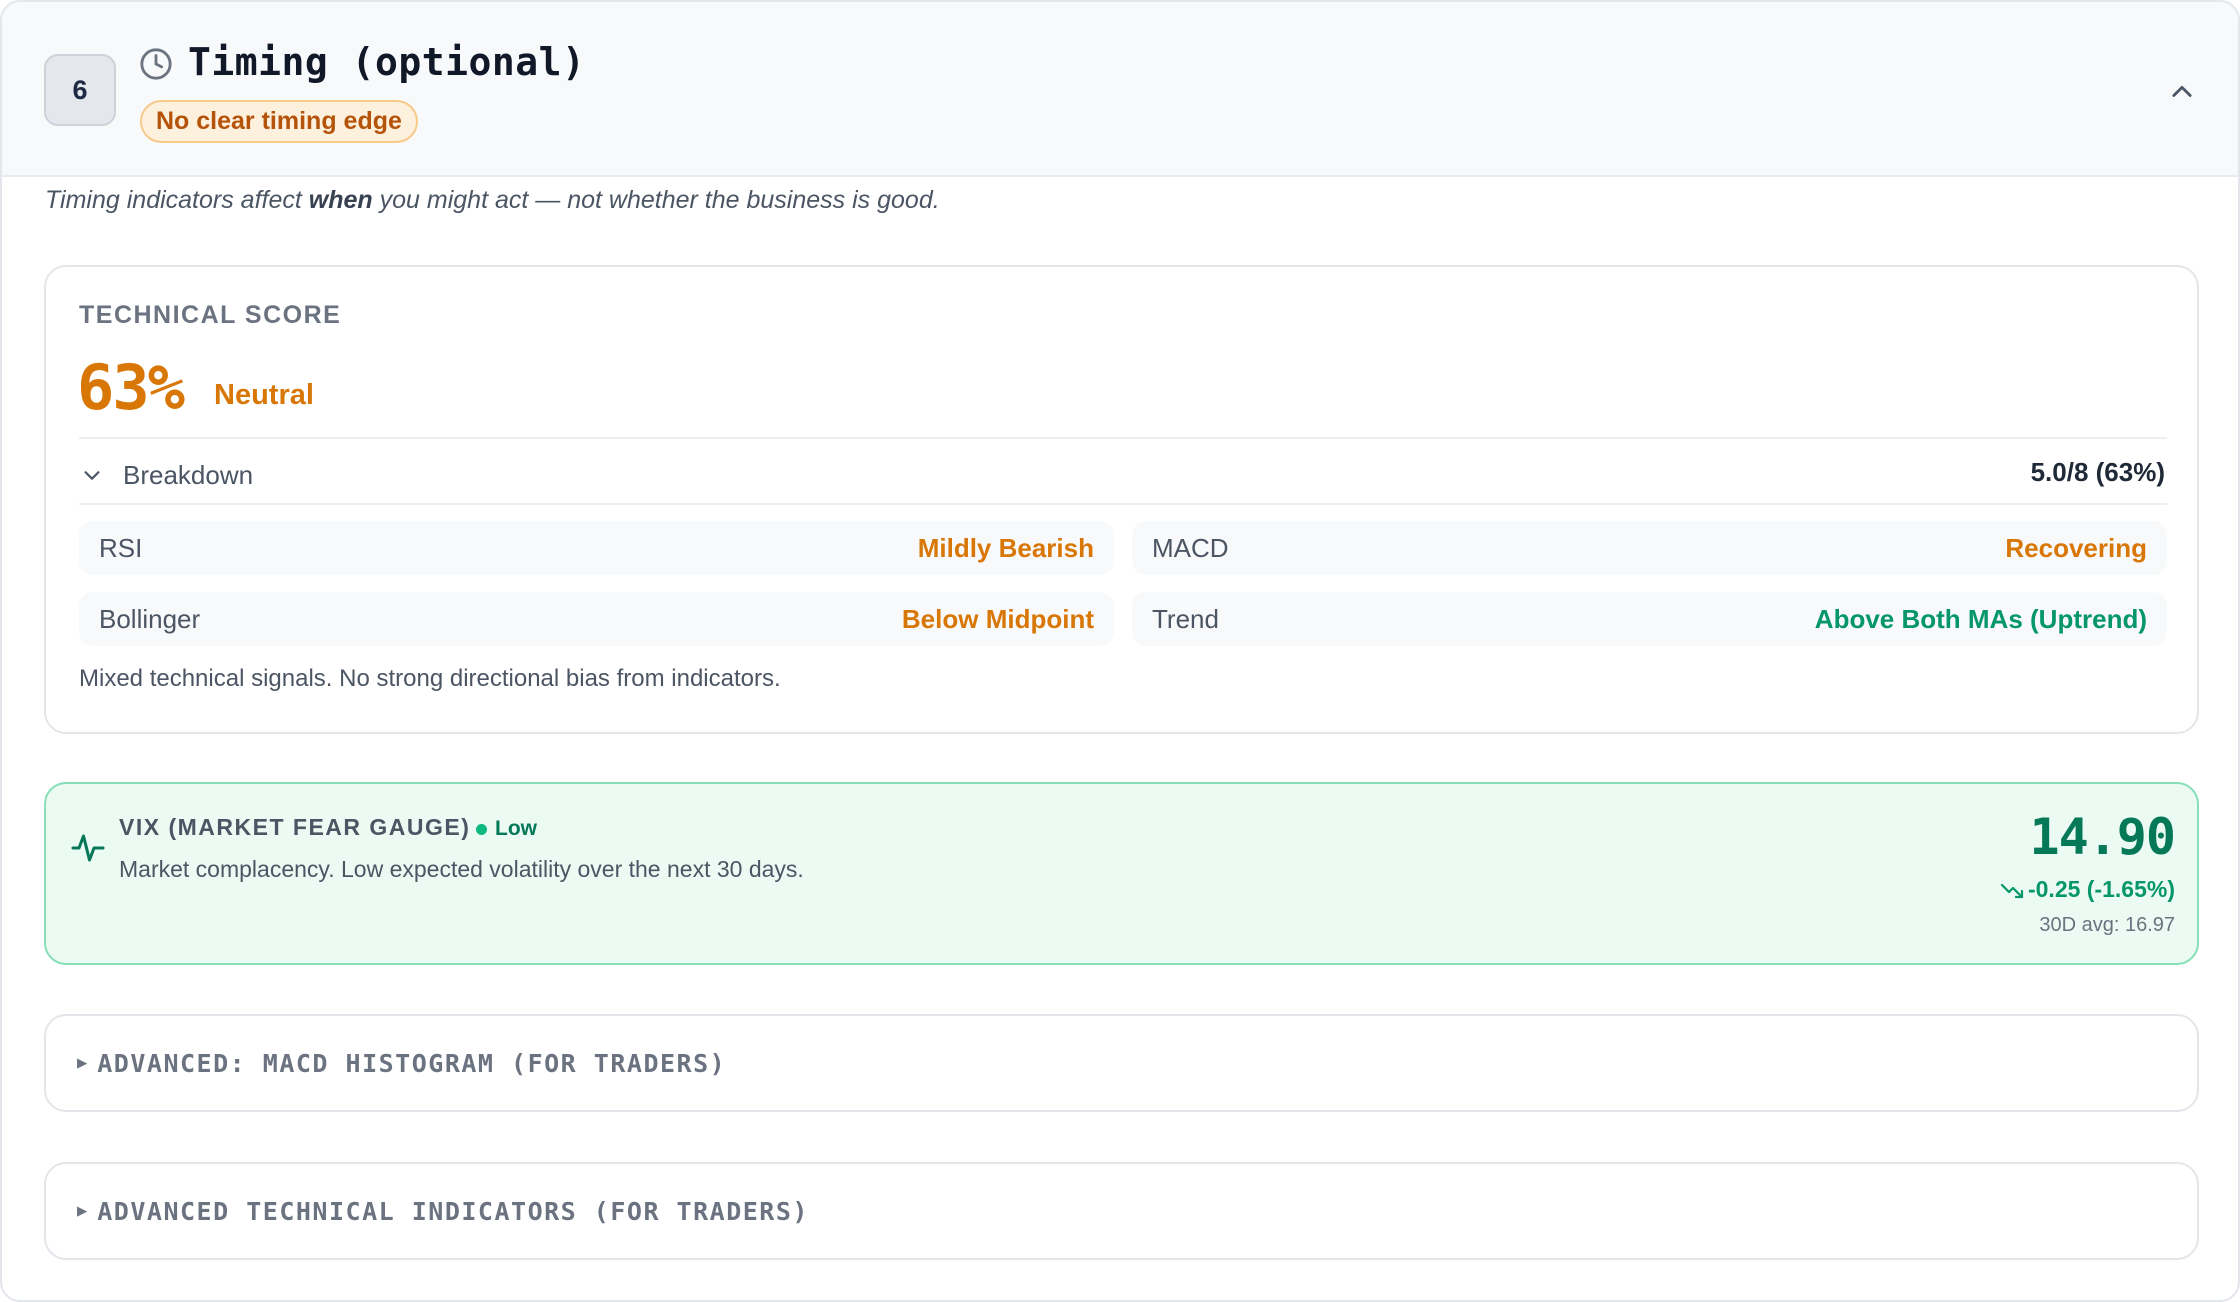  I want to click on chevron-up-icon, so click(2182, 91).